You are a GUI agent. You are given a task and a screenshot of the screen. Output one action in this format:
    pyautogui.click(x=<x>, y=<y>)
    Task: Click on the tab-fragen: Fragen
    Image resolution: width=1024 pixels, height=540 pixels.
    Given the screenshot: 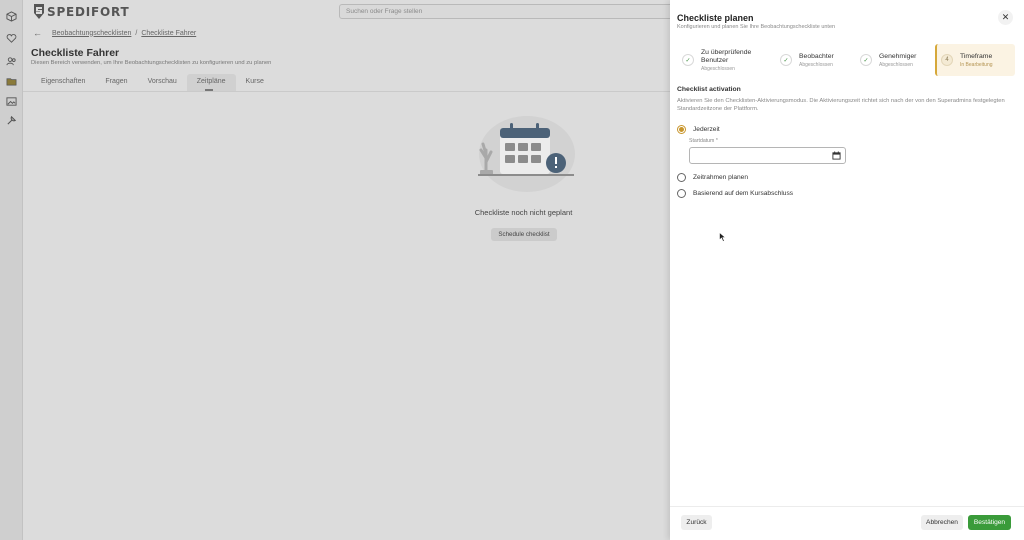 What is the action you would take?
    pyautogui.click(x=116, y=82)
    